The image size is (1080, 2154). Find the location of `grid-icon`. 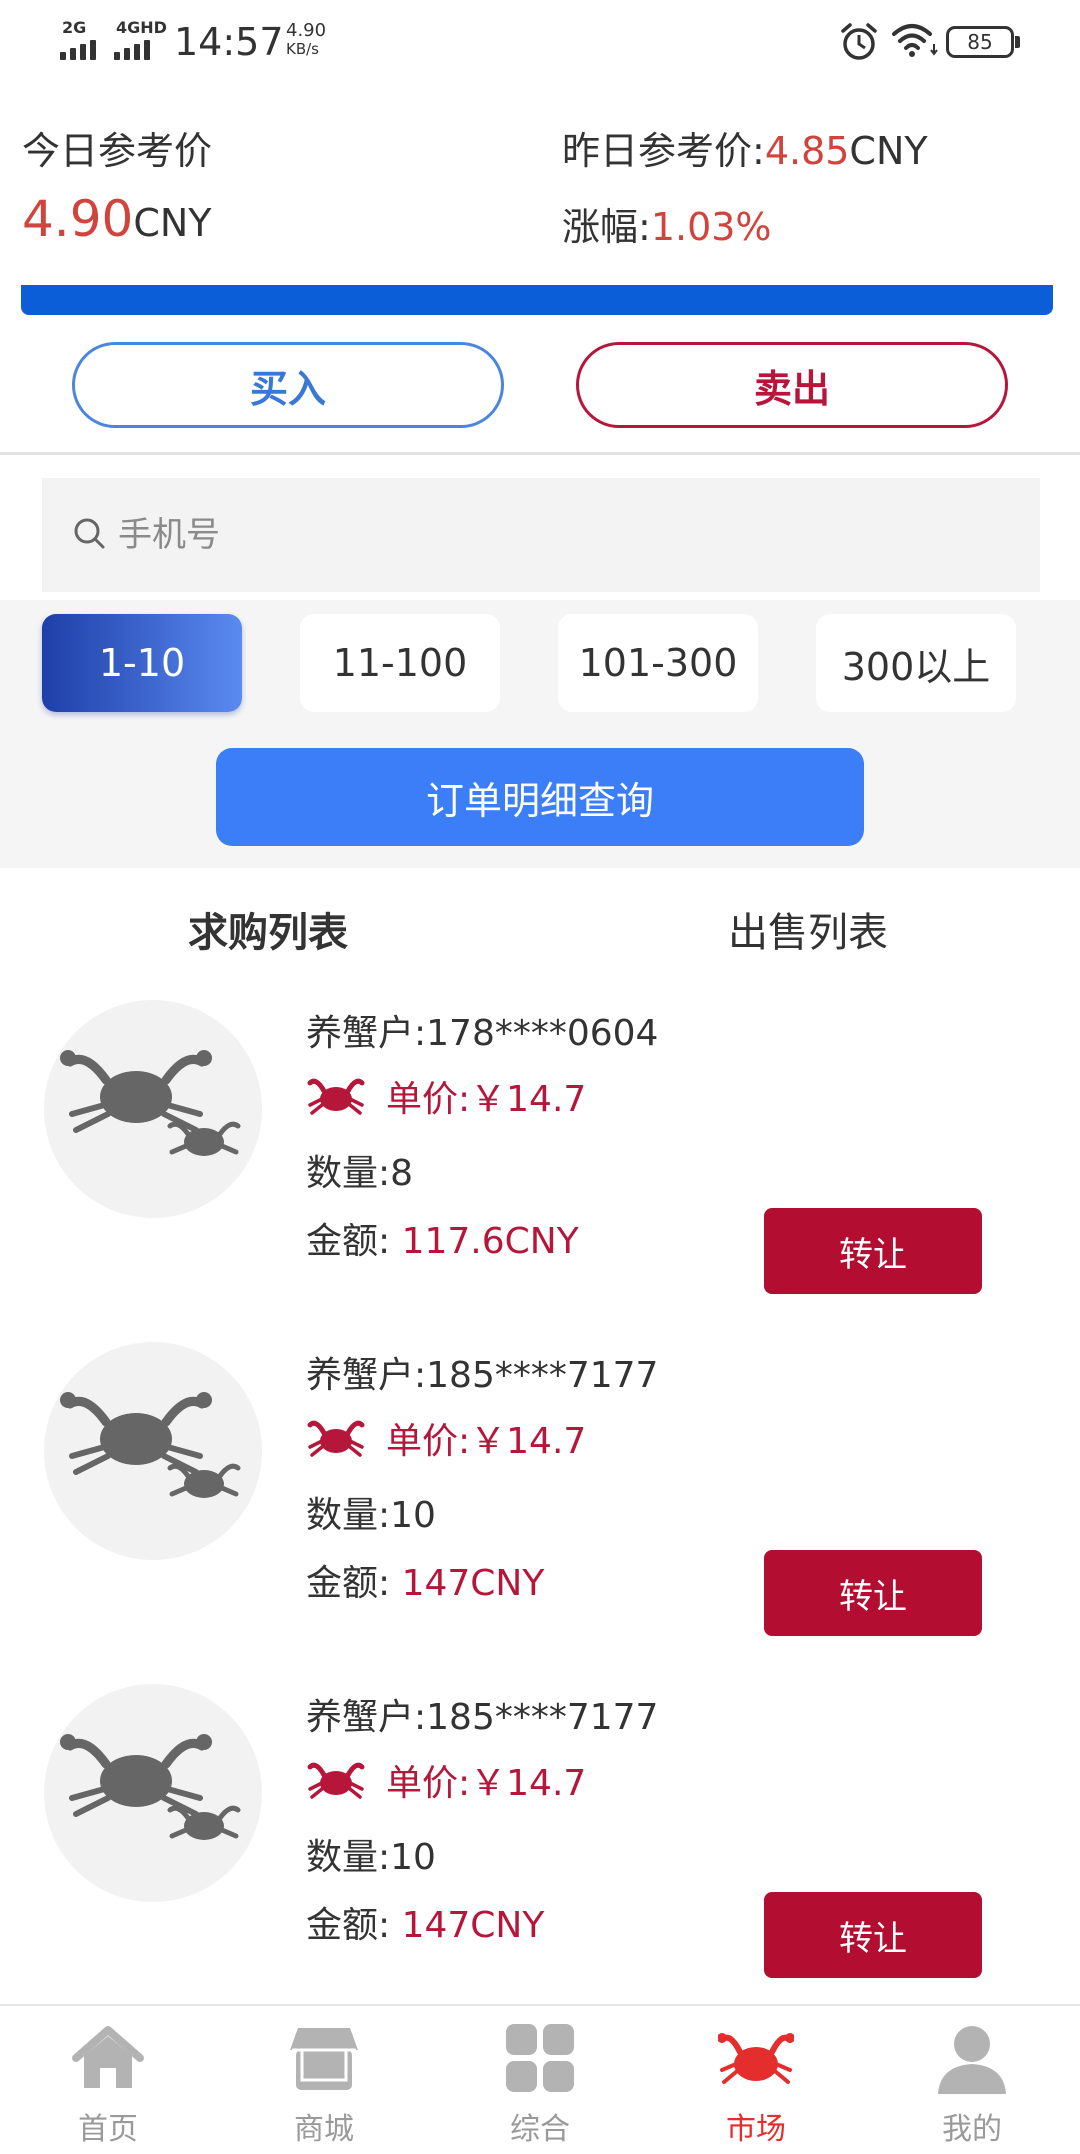

grid-icon is located at coordinates (540, 2058).